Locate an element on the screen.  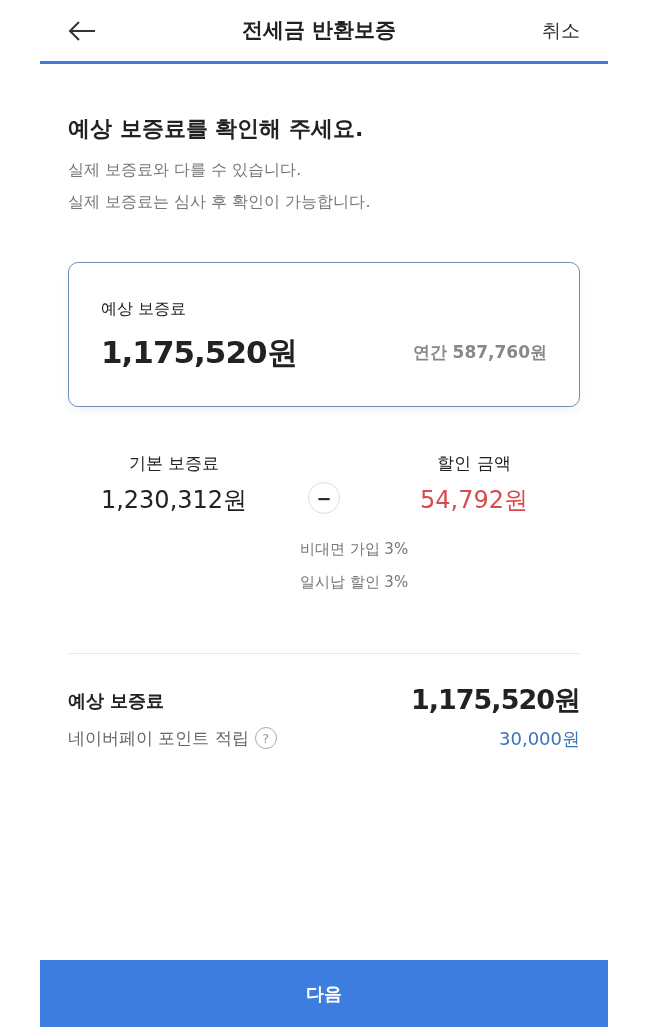
discount-label: 할인 금액 is located at coordinates (474, 463).